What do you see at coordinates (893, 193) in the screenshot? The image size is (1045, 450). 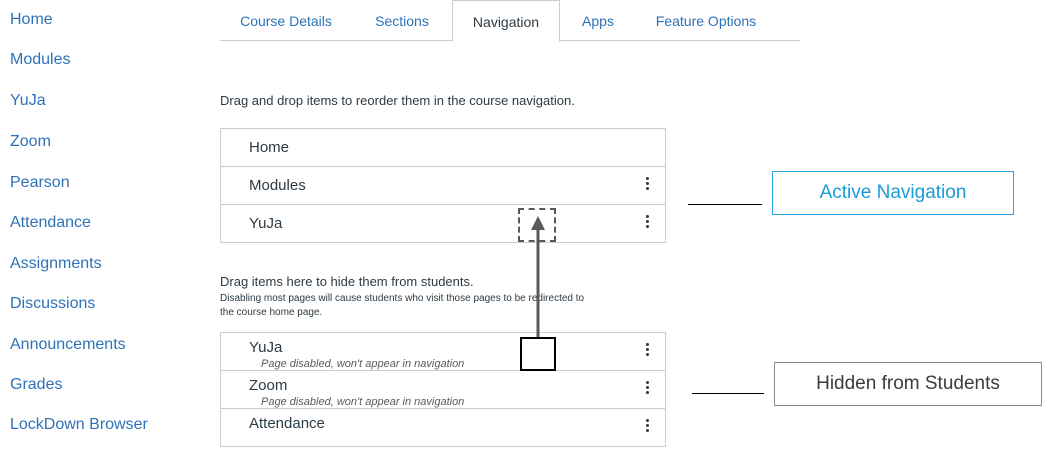 I see `active-navigation-callout: Active Navigation` at bounding box center [893, 193].